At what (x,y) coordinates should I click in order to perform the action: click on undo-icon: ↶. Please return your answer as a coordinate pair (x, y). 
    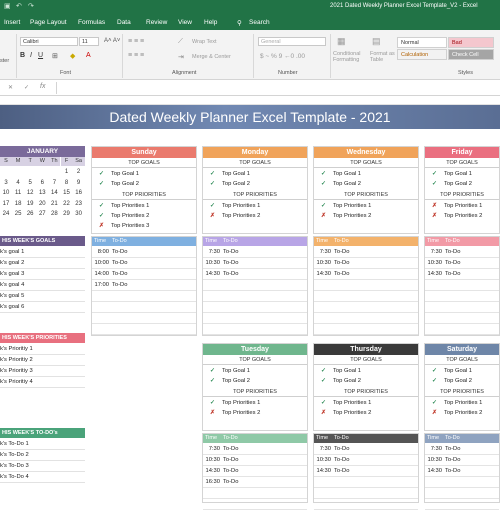
    Looking at the image, I should click on (19, 6).